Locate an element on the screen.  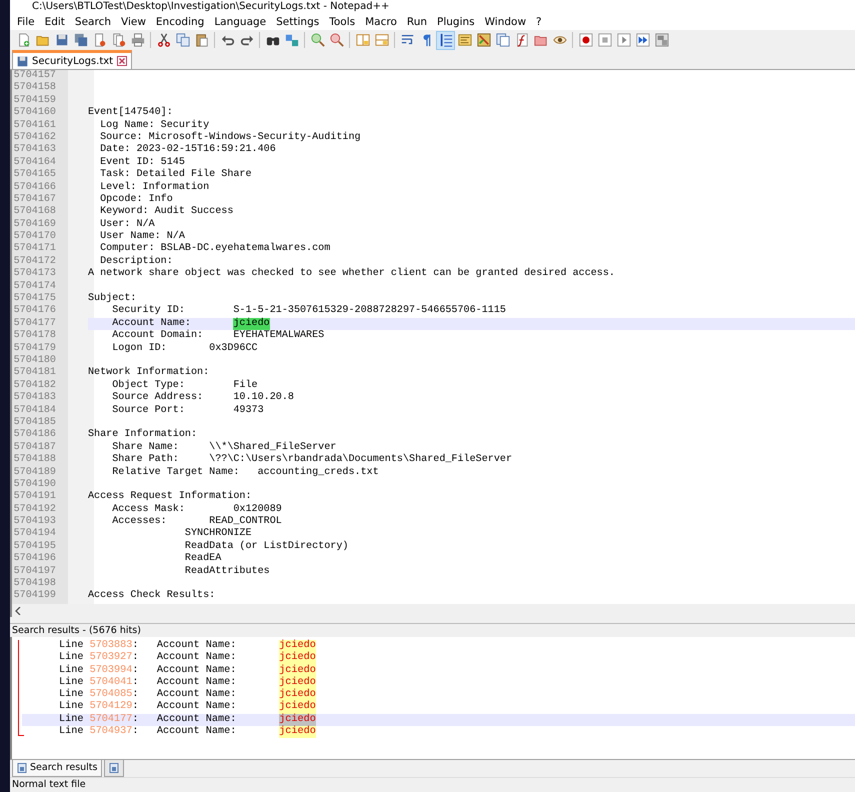
menu-item: ? is located at coordinates (539, 22).